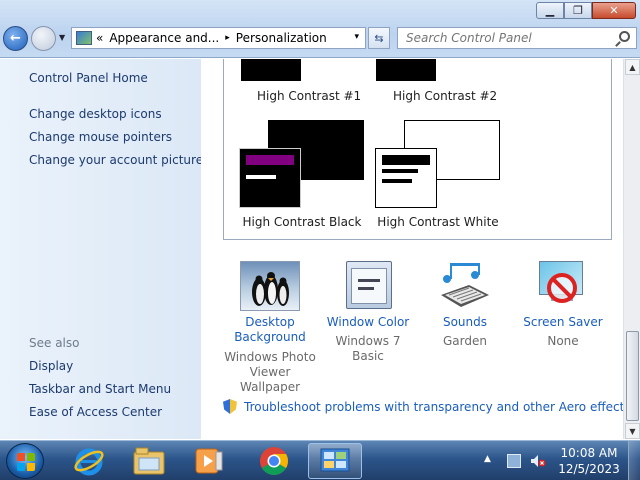 This screenshot has width=640, height=480. I want to click on ease-of-access-link: Ease of Access Center, so click(95, 412).